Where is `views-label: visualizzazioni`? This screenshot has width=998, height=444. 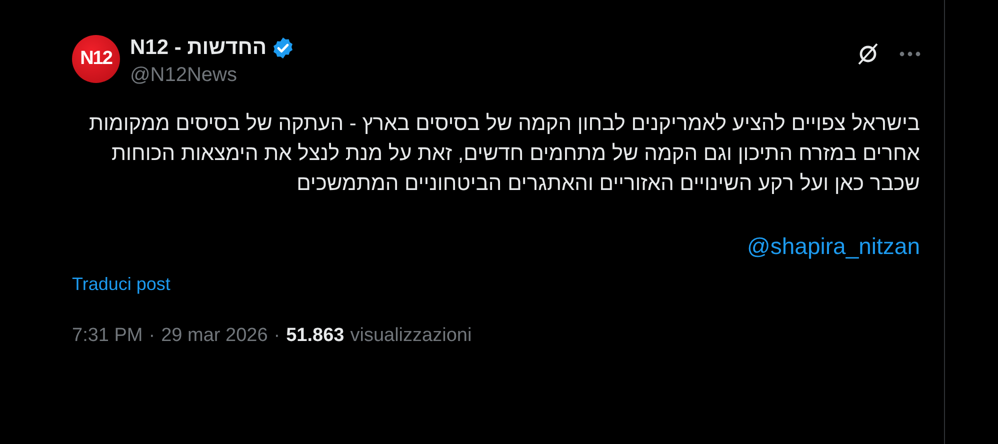
views-label: visualizzazioni is located at coordinates (411, 336).